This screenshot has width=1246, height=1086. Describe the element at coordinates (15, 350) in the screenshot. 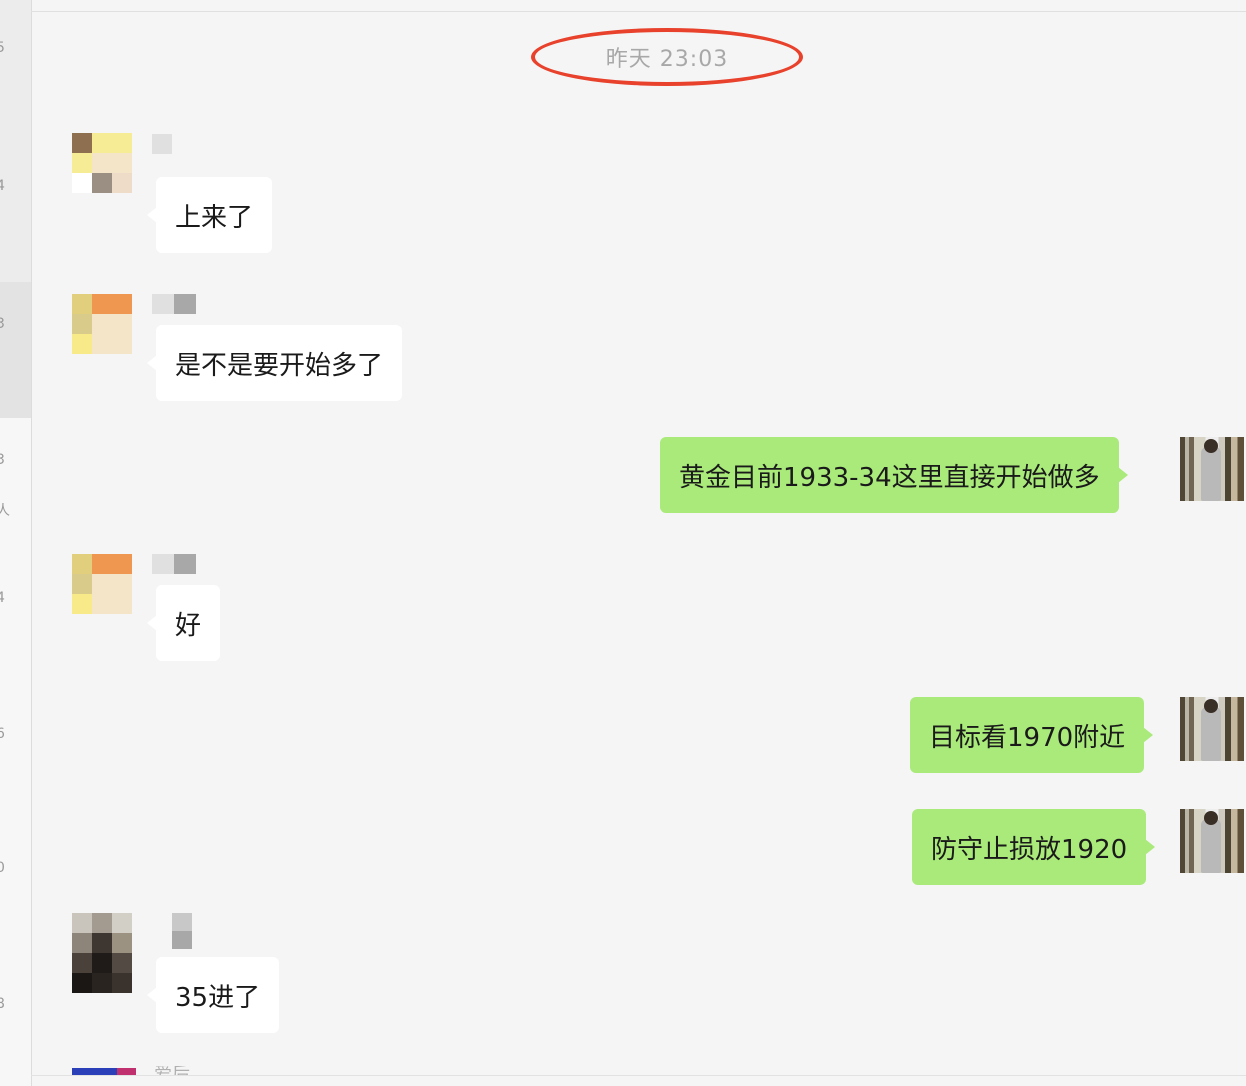

I see `chat-list-item-selected` at that location.